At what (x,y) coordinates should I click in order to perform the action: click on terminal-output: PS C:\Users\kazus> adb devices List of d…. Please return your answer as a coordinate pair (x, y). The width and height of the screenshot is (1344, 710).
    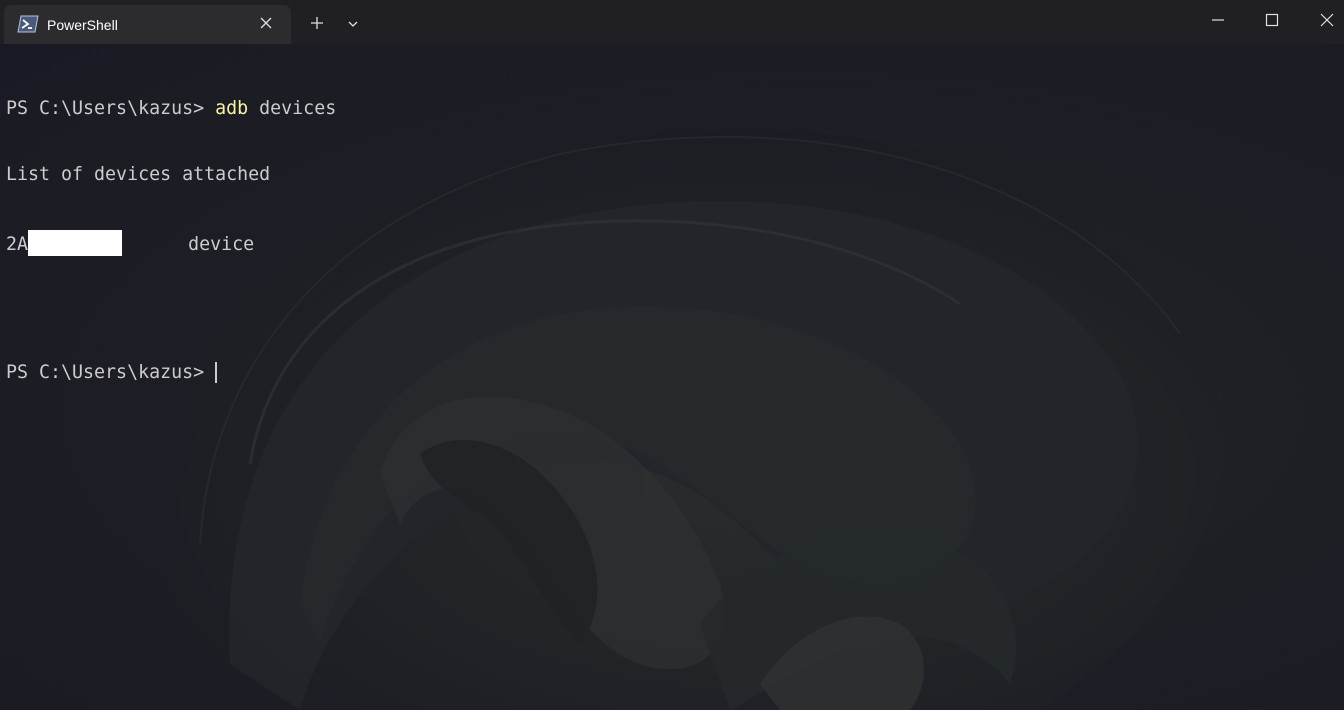
    Looking at the image, I should click on (171, 241).